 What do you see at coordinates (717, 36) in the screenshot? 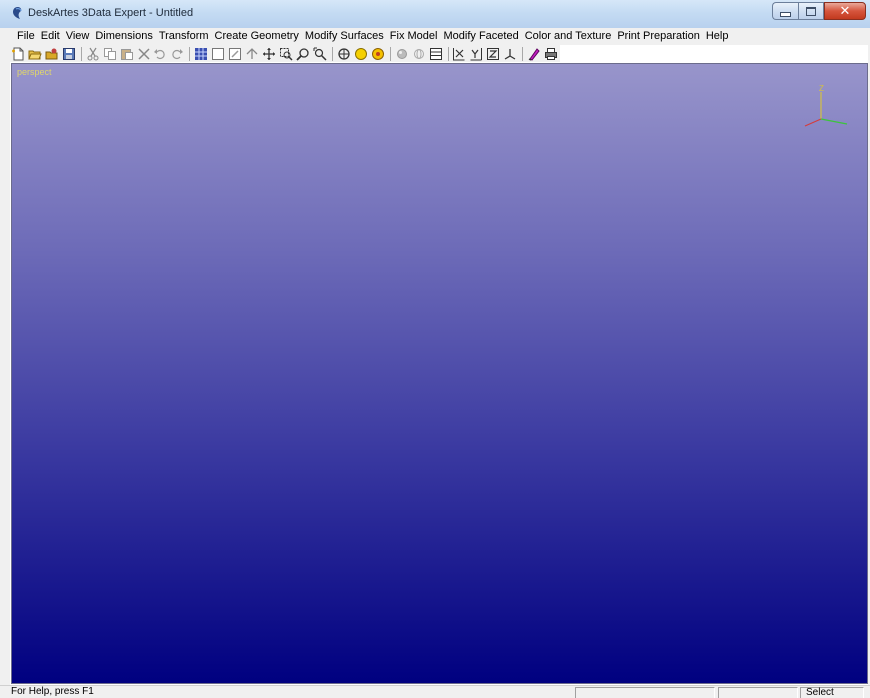
I see `menu-help: Help` at bounding box center [717, 36].